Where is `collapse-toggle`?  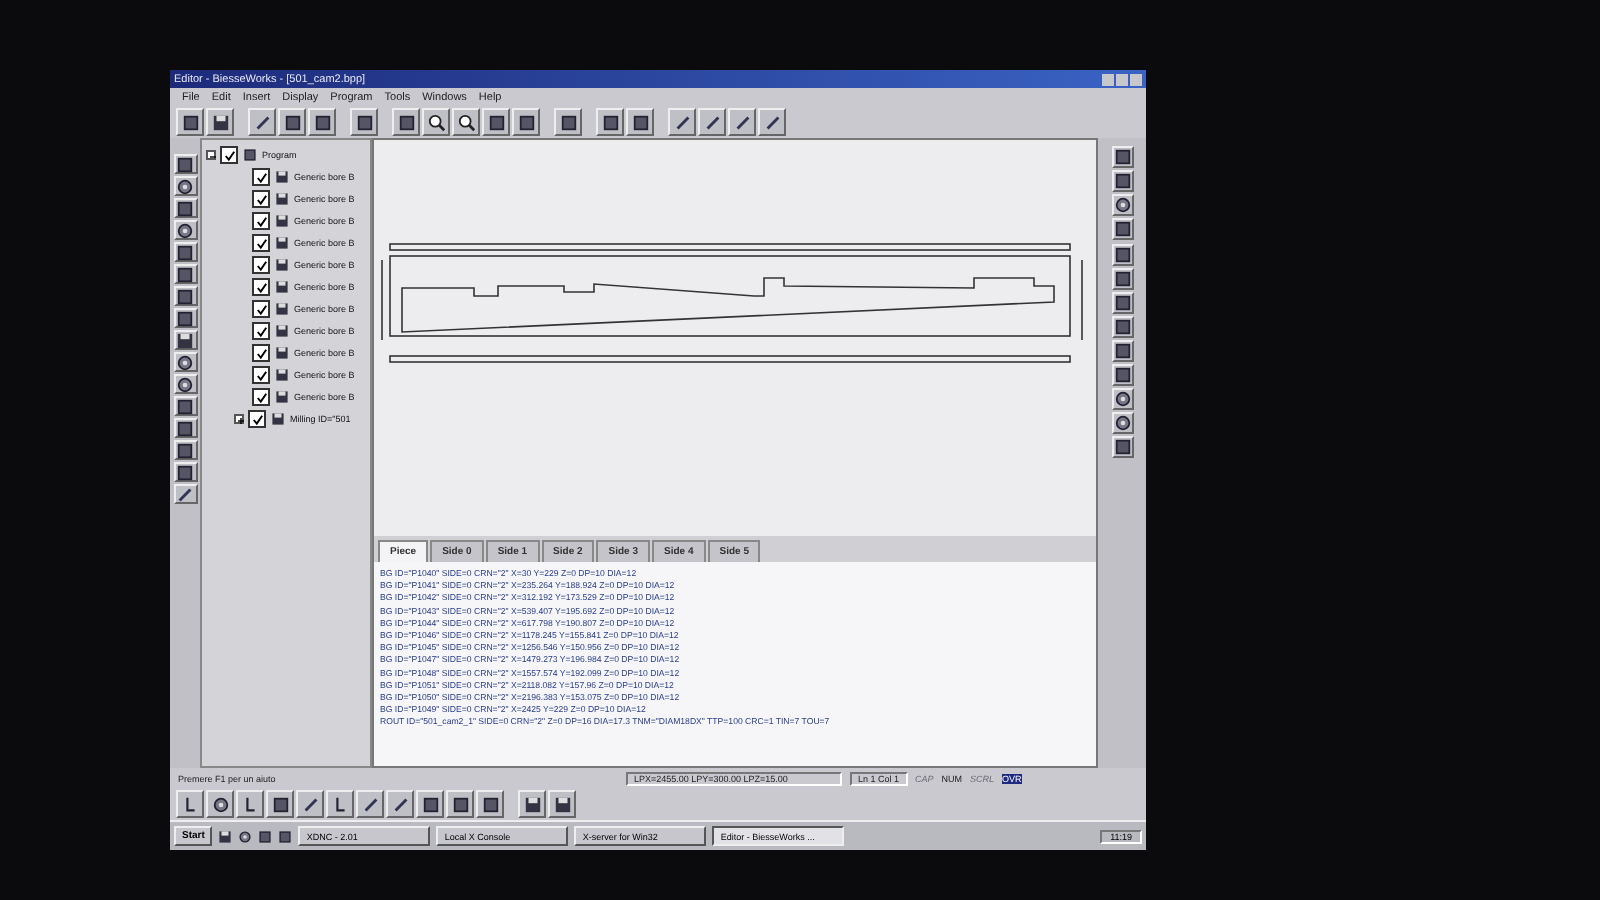 collapse-toggle is located at coordinates (211, 155).